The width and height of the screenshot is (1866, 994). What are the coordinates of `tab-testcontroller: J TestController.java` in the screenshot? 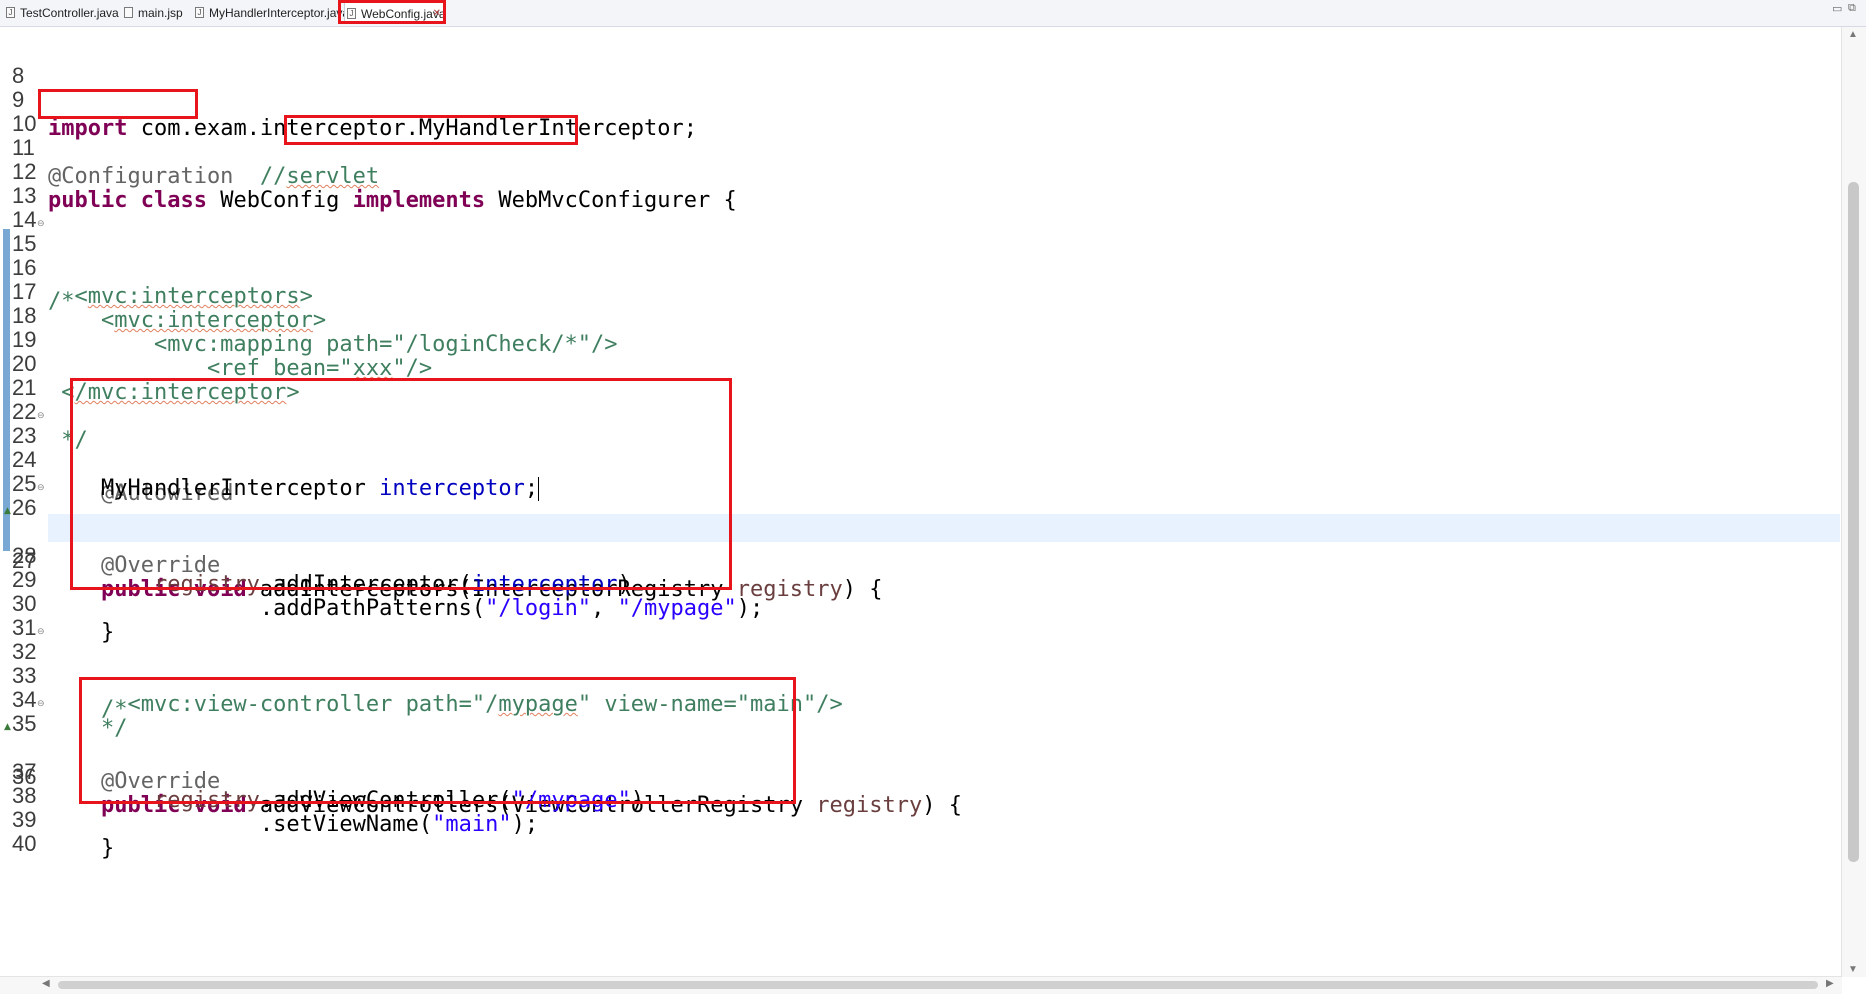 It's located at (61, 13).